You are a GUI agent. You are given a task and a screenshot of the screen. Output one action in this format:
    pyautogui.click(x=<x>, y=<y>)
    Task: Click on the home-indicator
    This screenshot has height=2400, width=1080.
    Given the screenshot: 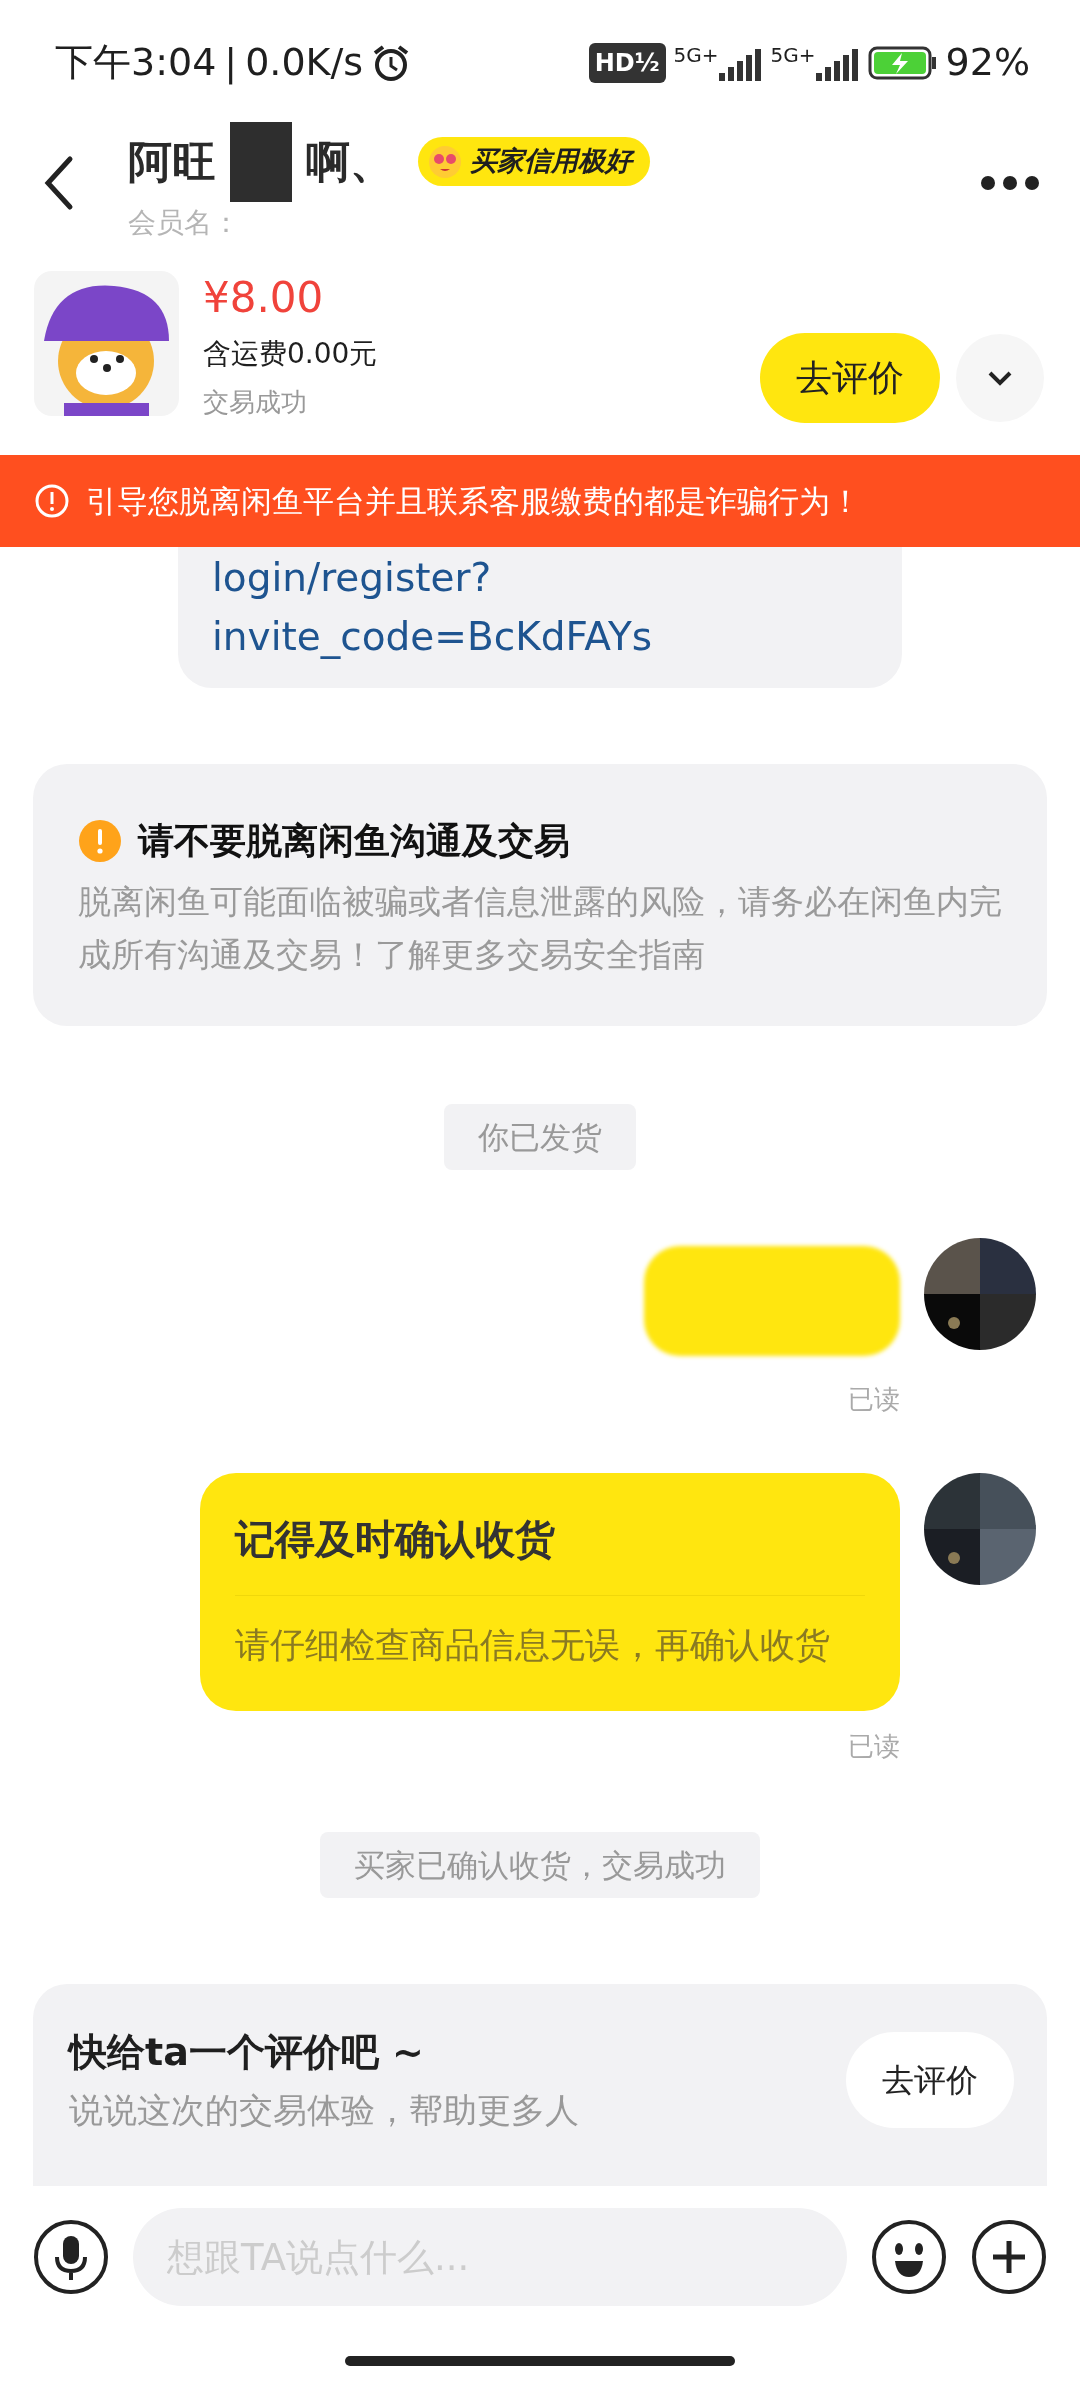 What is the action you would take?
    pyautogui.click(x=540, y=2361)
    